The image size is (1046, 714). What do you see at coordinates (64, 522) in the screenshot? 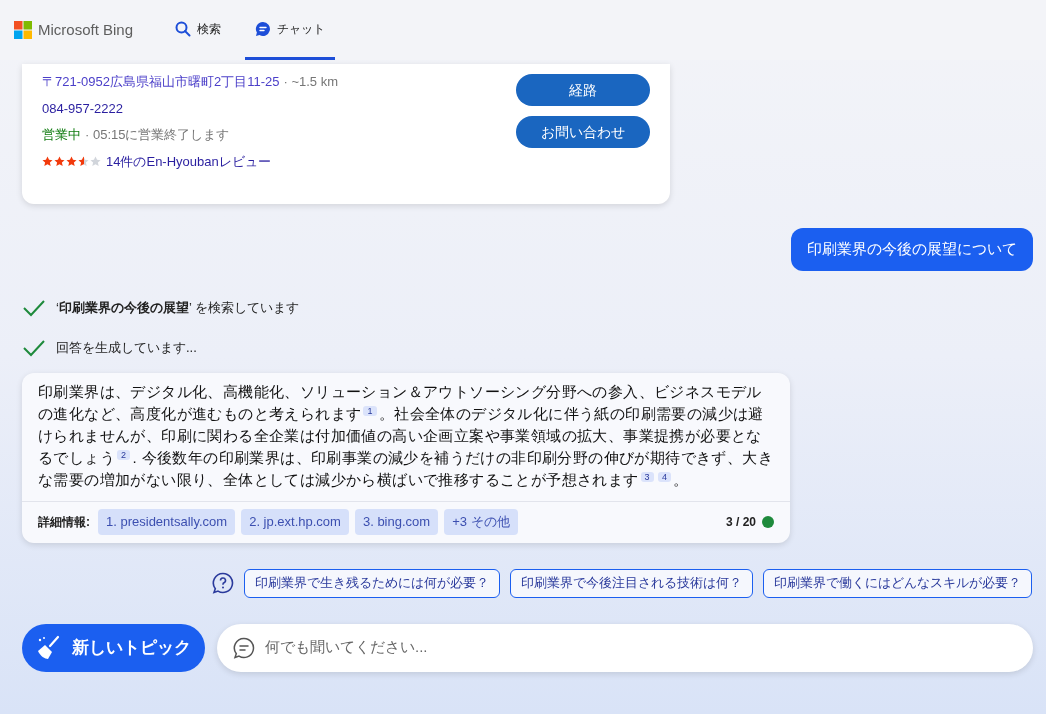
I see `sources-label: 詳細情報:` at bounding box center [64, 522].